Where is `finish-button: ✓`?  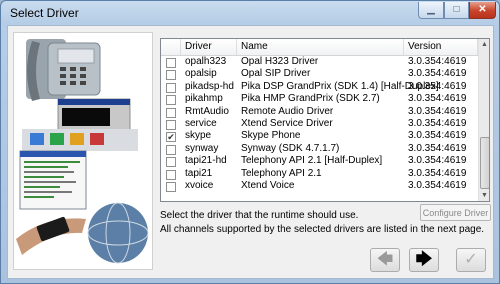
finish-button: ✓ is located at coordinates (471, 260).